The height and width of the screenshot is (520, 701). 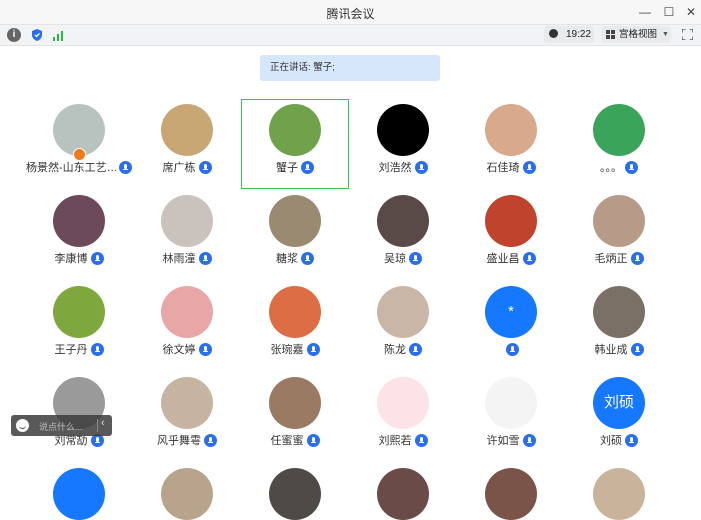 I want to click on participant-name-row, so click(x=511, y=350).